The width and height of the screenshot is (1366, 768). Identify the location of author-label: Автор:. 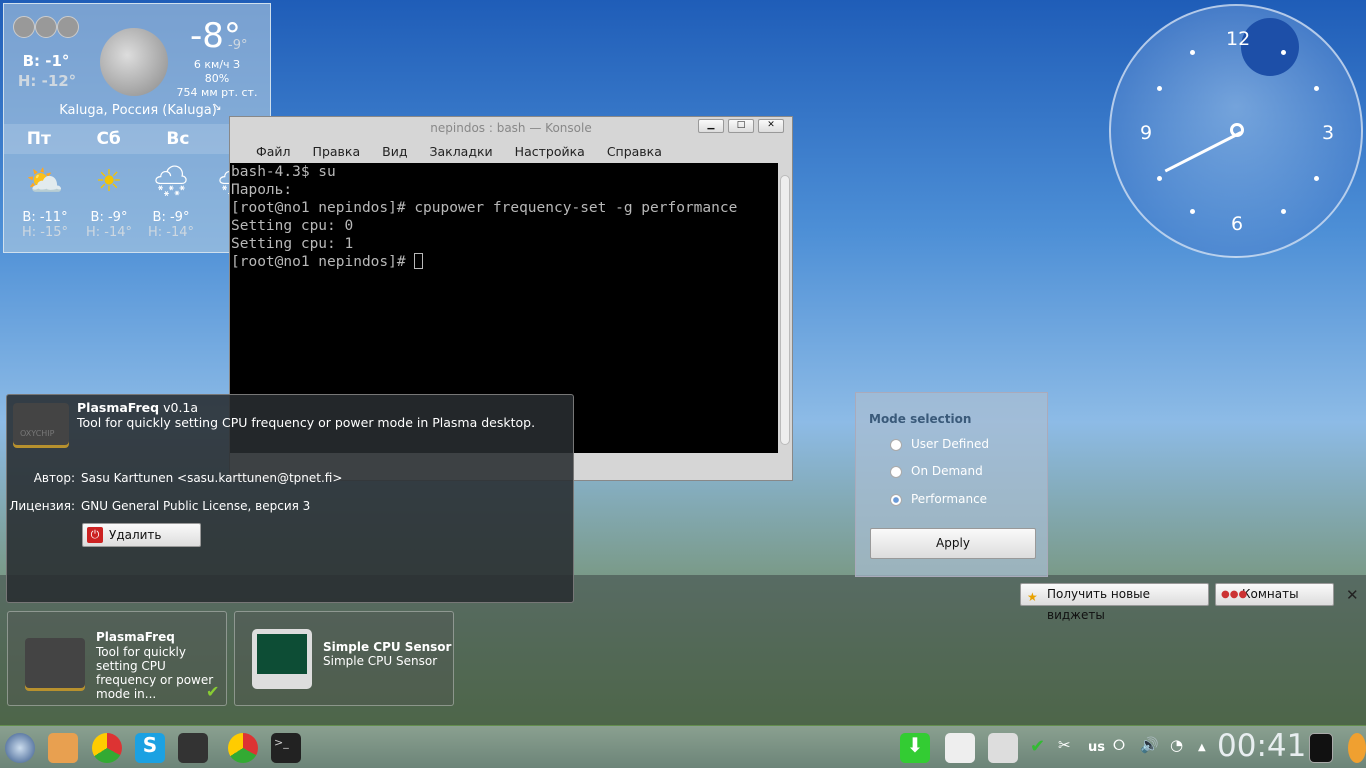
(54, 478).